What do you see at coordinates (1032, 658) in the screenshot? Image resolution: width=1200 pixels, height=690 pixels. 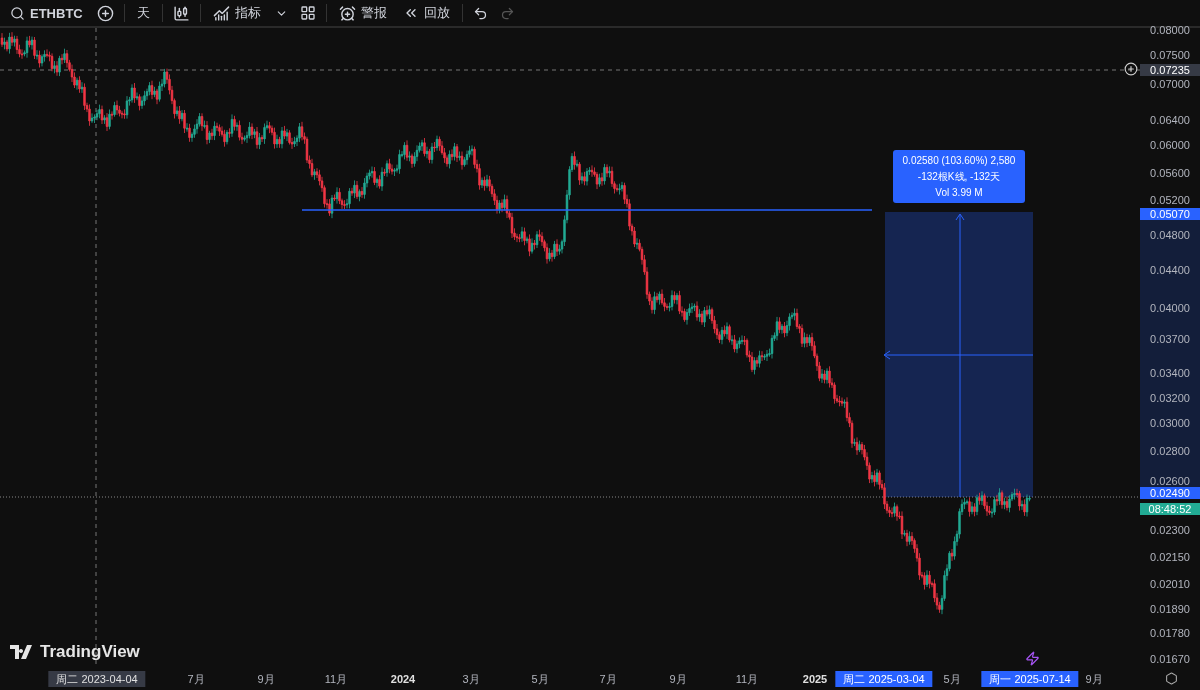 I see `lightning-icon` at bounding box center [1032, 658].